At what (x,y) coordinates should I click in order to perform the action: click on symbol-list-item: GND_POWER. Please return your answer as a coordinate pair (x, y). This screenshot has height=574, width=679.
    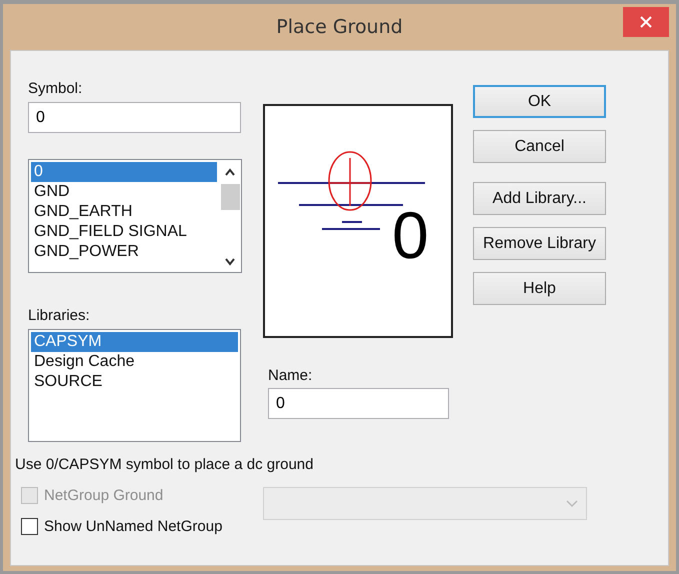
    Looking at the image, I should click on (124, 252).